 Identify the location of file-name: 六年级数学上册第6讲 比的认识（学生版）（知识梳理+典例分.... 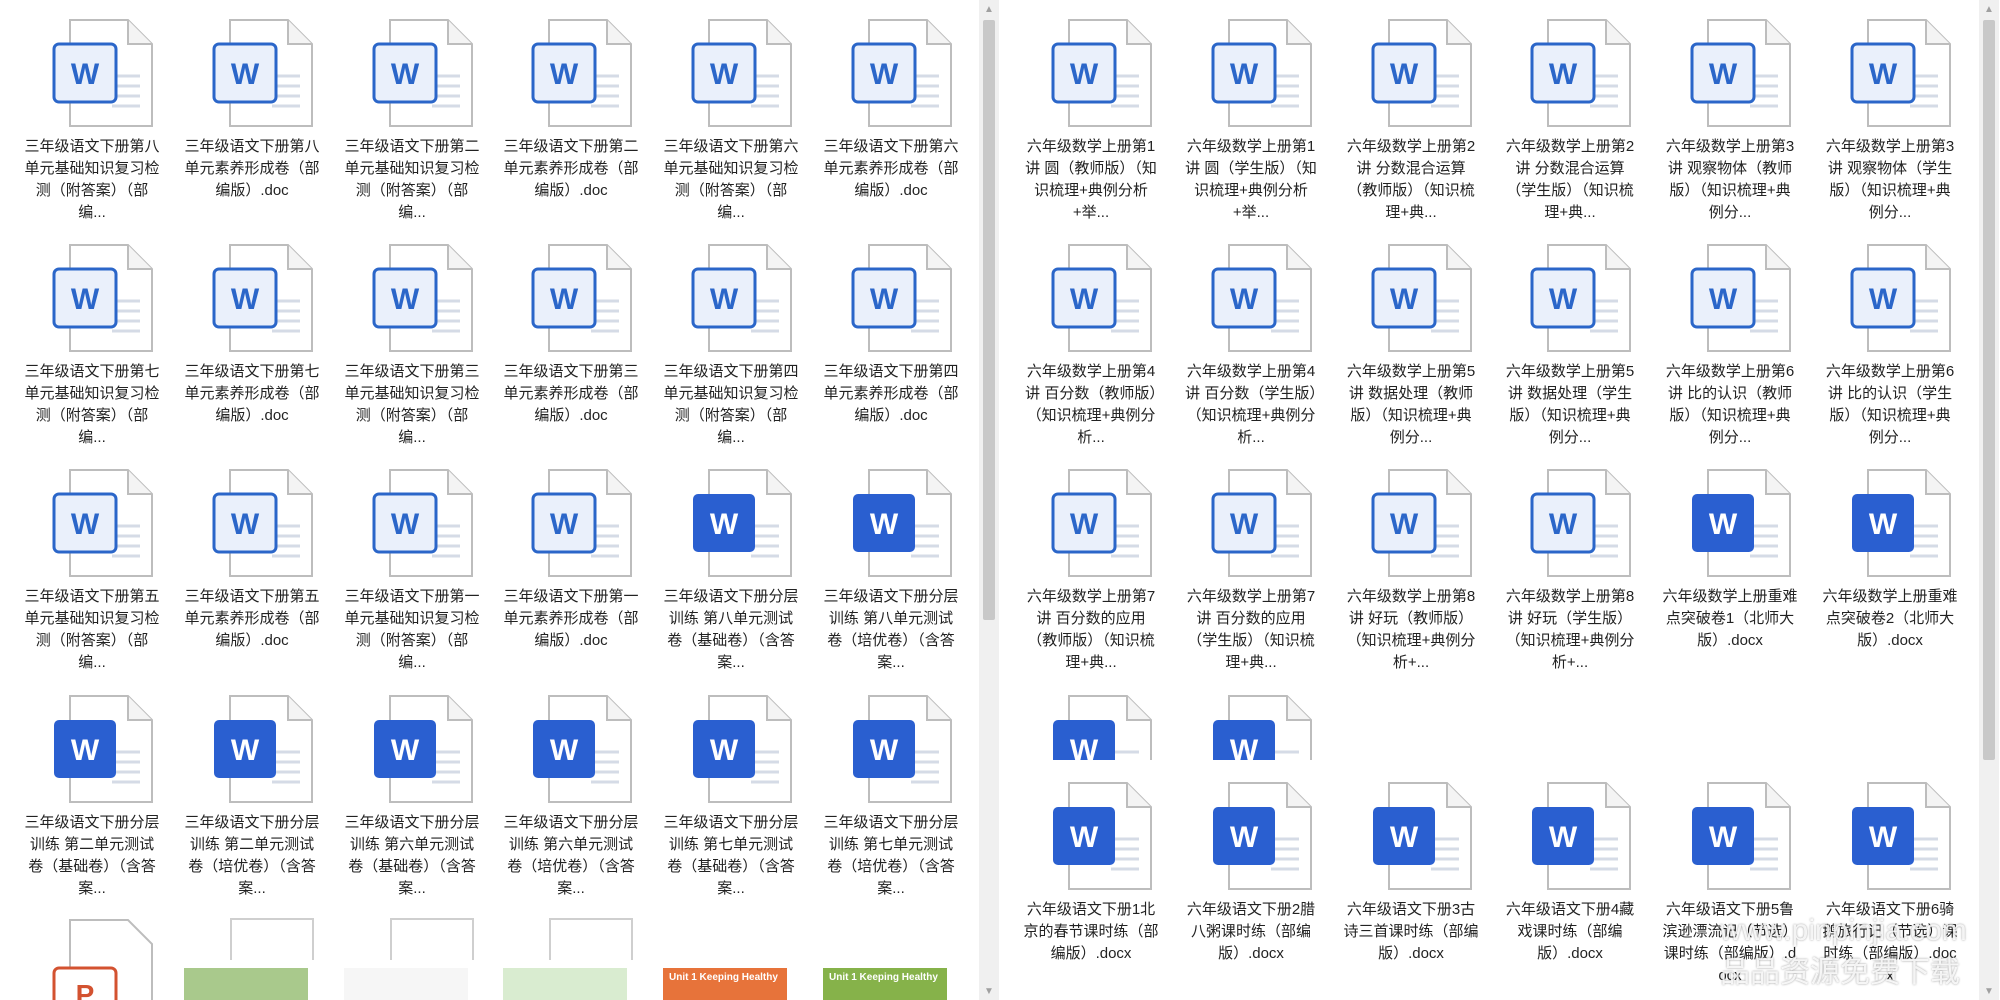
(1890, 404).